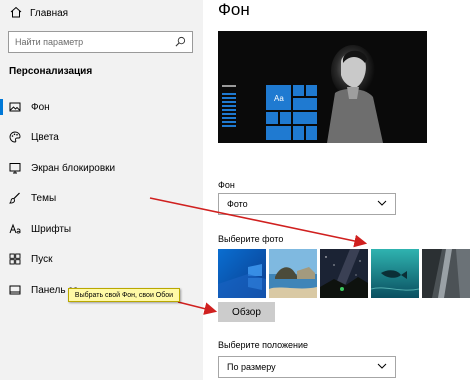  What do you see at coordinates (226, 185) in the screenshot?
I see `background-label: Фон` at bounding box center [226, 185].